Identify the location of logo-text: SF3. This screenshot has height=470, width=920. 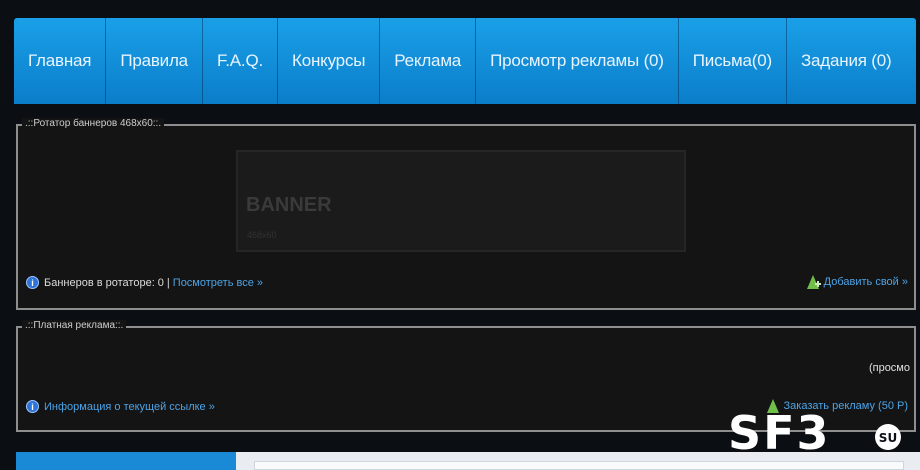
(779, 431).